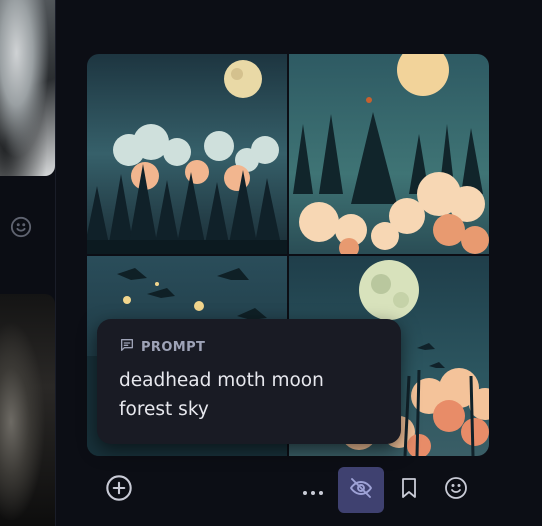 This screenshot has height=526, width=542. Describe the element at coordinates (55, 263) in the screenshot. I see `column-divider` at that location.